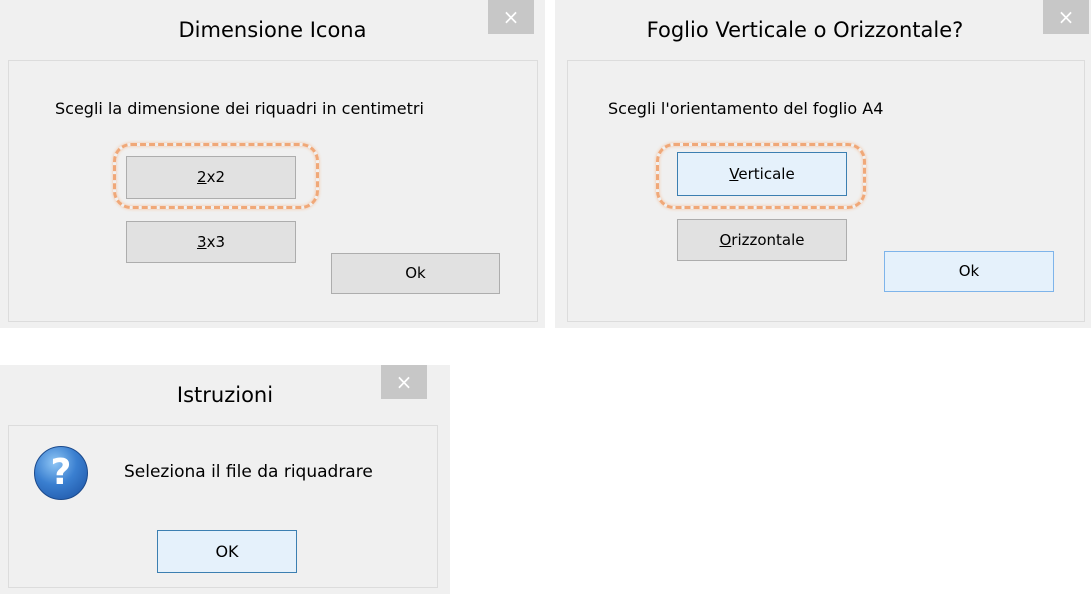 The image size is (1091, 594). What do you see at coordinates (805, 30) in the screenshot?
I see `dialog-title: Foglio Verticale o Orizzontale?` at bounding box center [805, 30].